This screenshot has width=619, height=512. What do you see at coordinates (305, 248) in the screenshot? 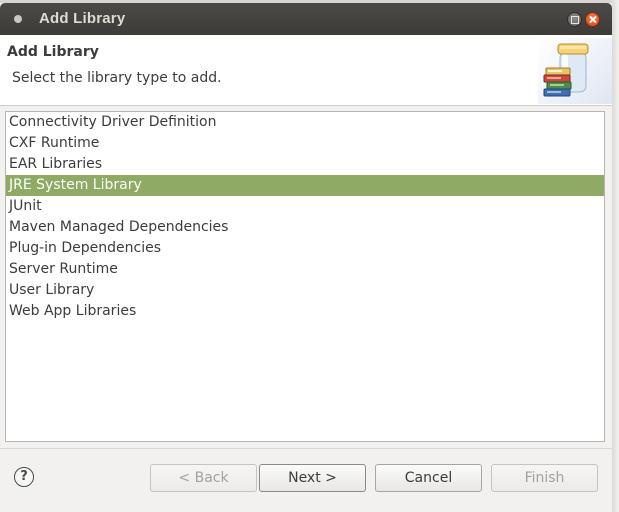
I see `list-item: Plug-in Dependencies` at bounding box center [305, 248].